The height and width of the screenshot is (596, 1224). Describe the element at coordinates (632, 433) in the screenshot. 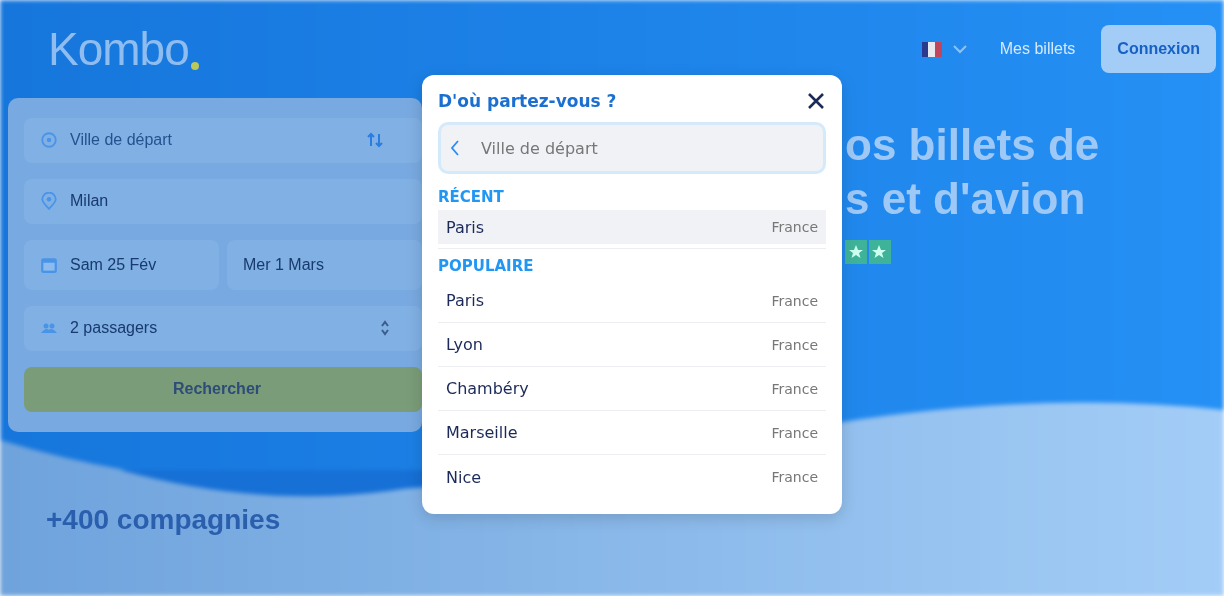

I see `city-option: Marseille France` at that location.